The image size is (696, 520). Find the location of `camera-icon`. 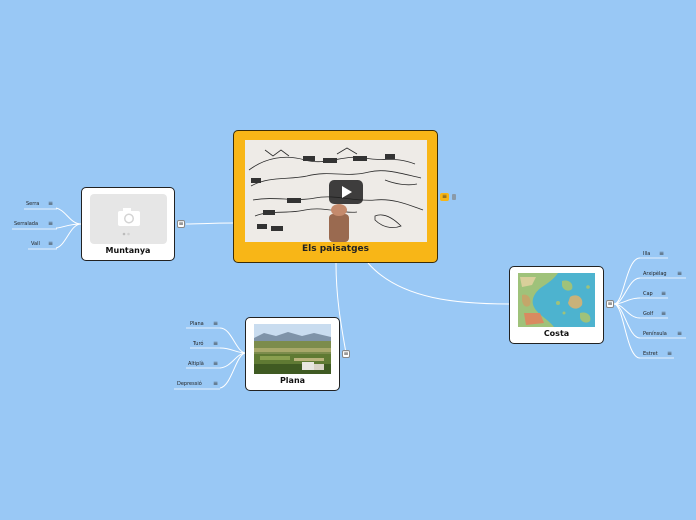

camera-icon is located at coordinates (129, 222).